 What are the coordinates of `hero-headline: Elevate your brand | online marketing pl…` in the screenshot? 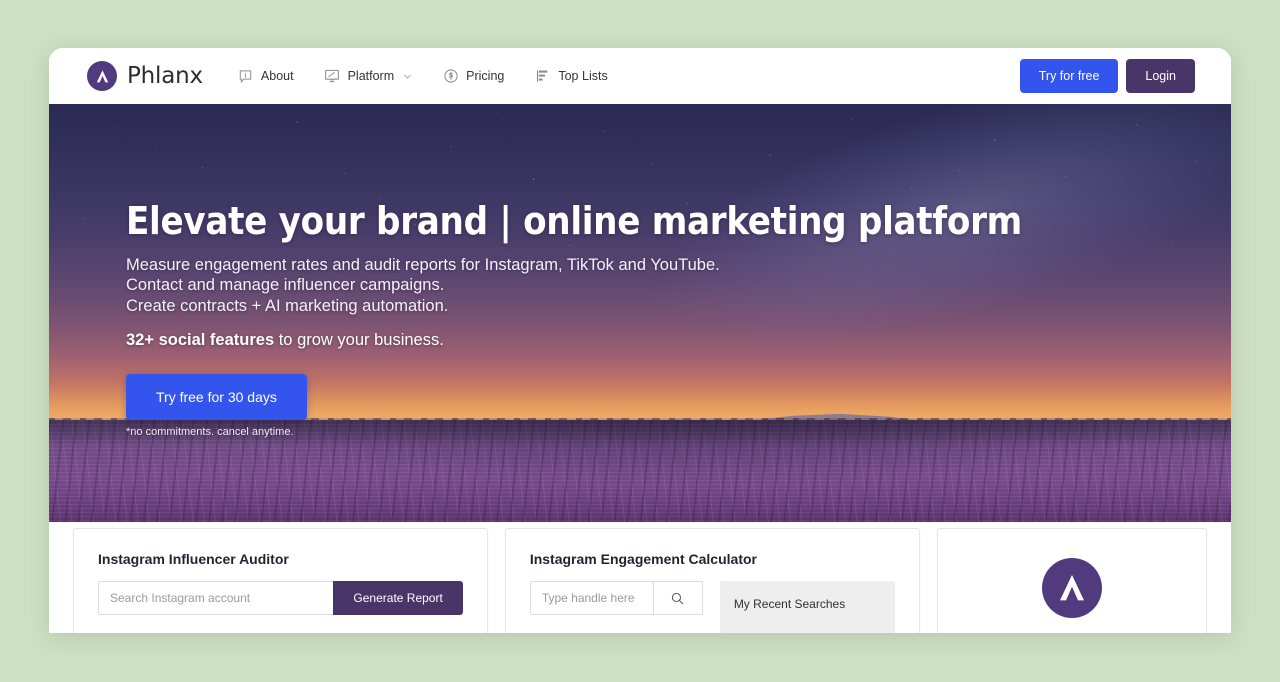 It's located at (574, 221).